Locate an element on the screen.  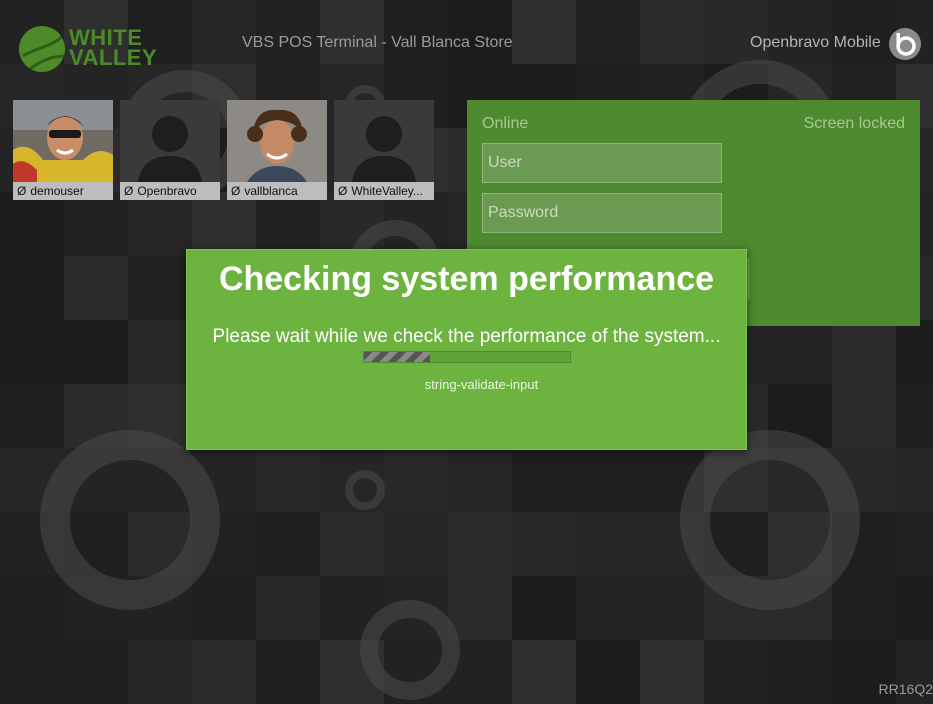
user-name: Openbravo is located at coordinates (167, 191).